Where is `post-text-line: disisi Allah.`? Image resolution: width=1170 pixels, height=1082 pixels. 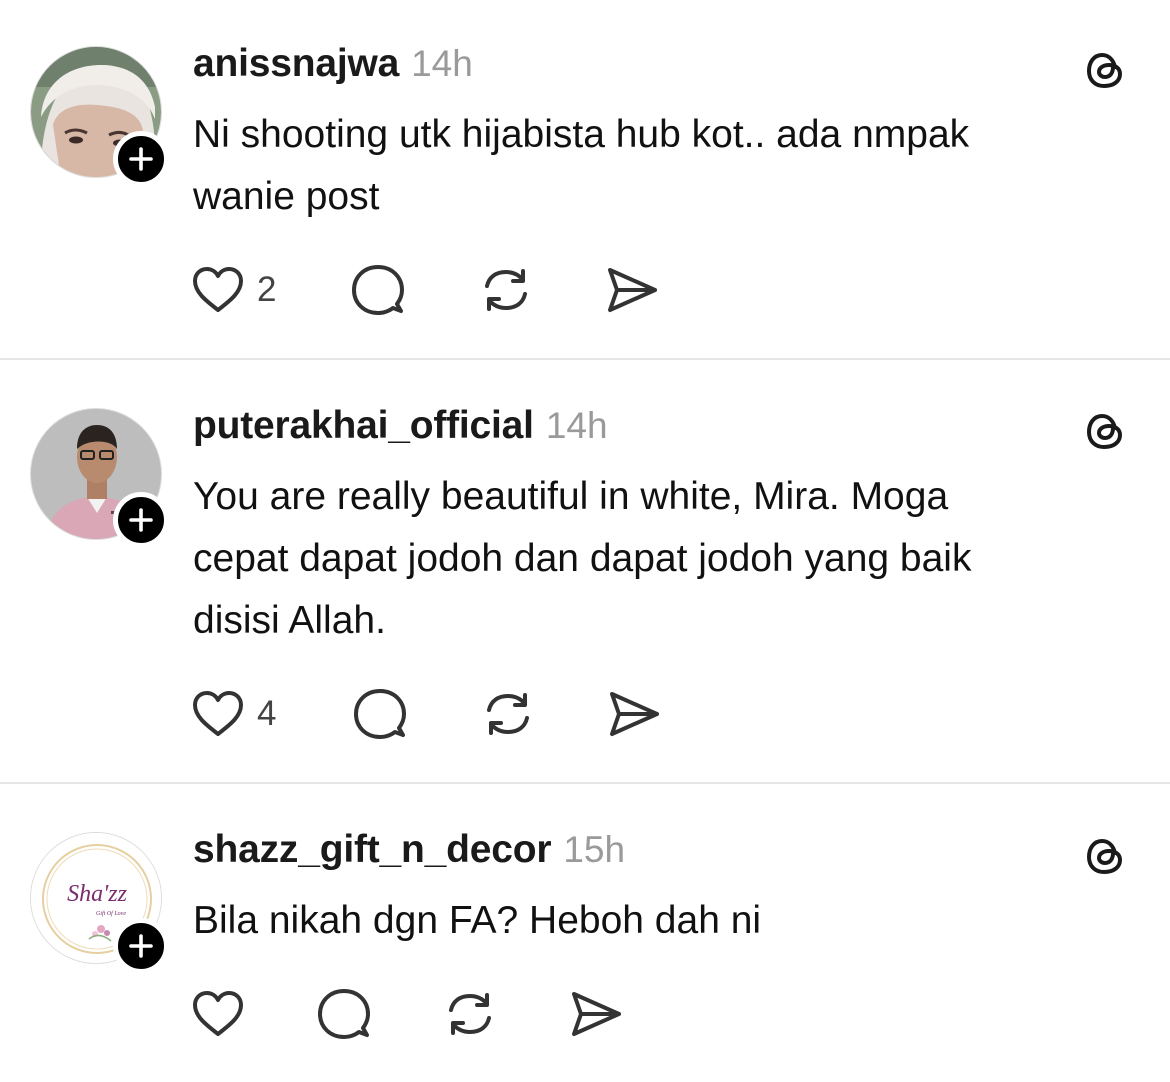 post-text-line: disisi Allah. is located at coordinates (289, 620).